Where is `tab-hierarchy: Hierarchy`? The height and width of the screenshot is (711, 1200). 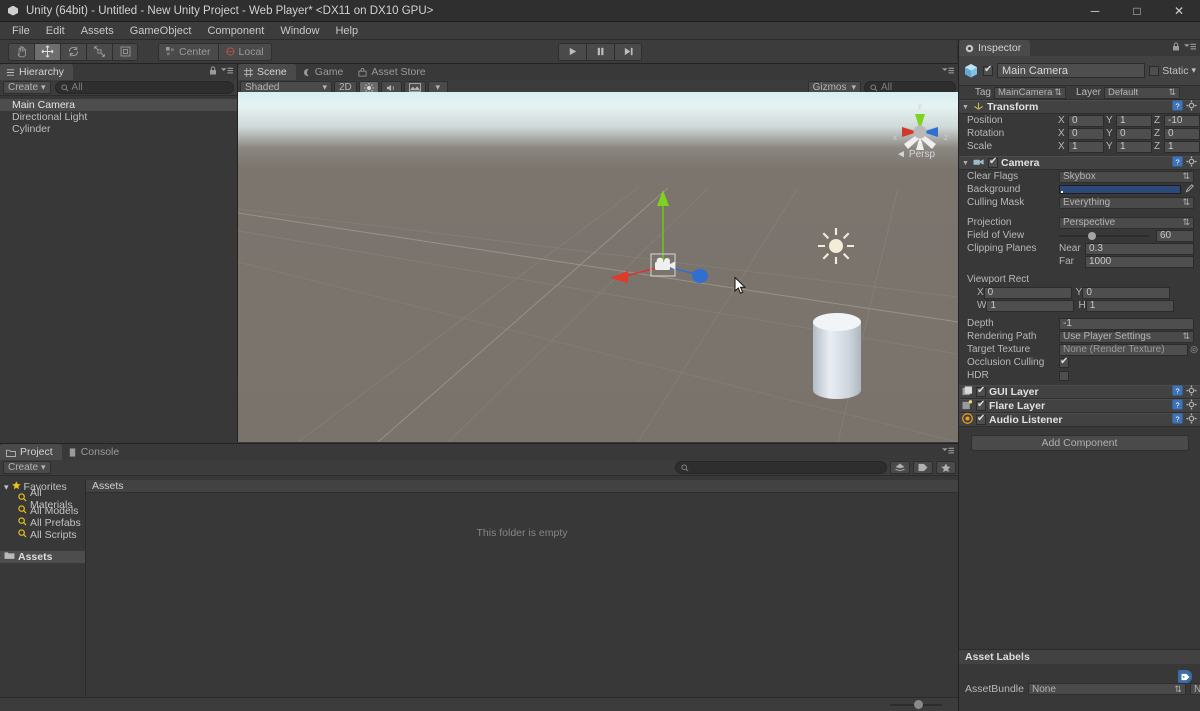
tab-hierarchy: Hierarchy is located at coordinates (36, 72).